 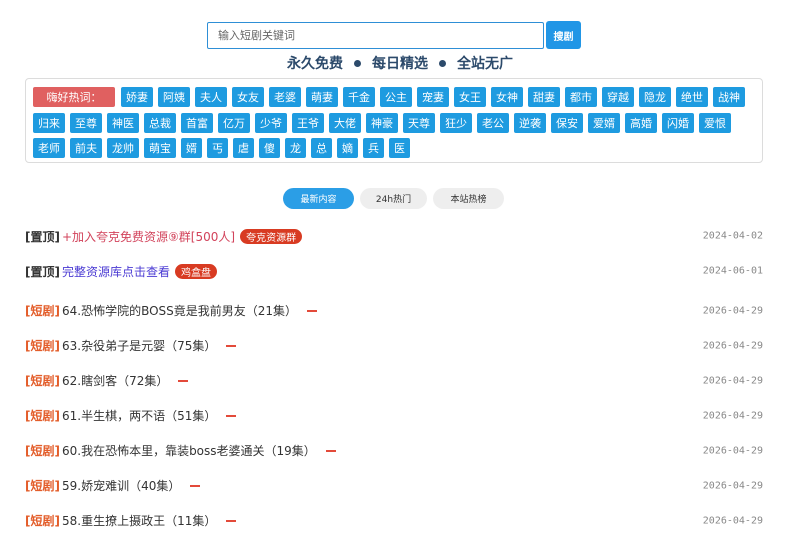 I want to click on list-item: [短剧] 61.半生棋，两不语（51集） 2026-04-29, so click(x=394, y=415).